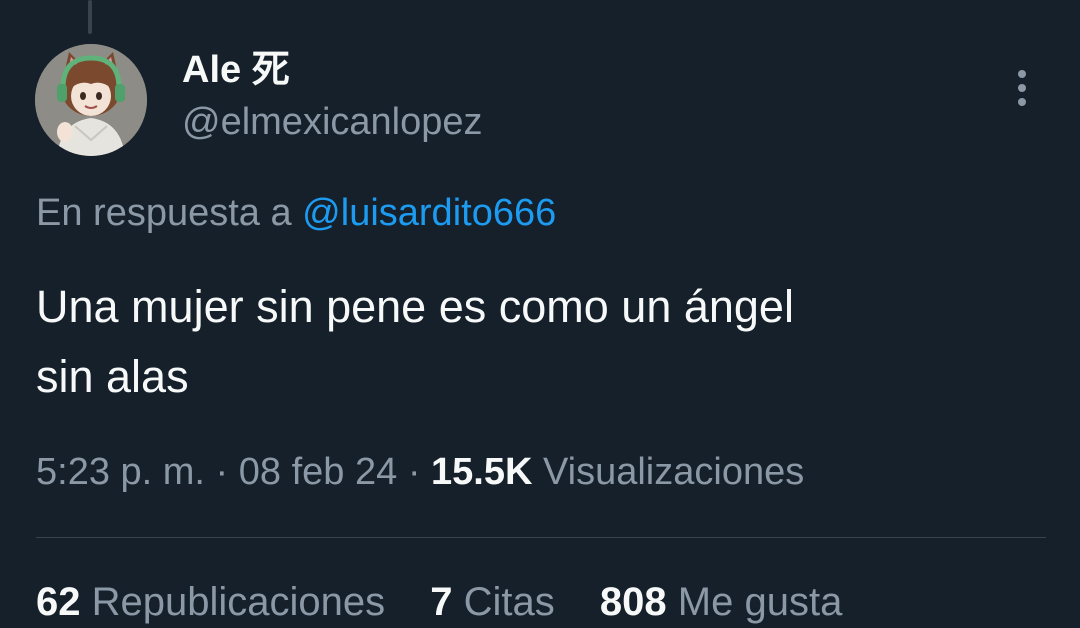 The image size is (1080, 628). Describe the element at coordinates (332, 122) in the screenshot. I see `author-handle: @elmexicanlopez` at that location.